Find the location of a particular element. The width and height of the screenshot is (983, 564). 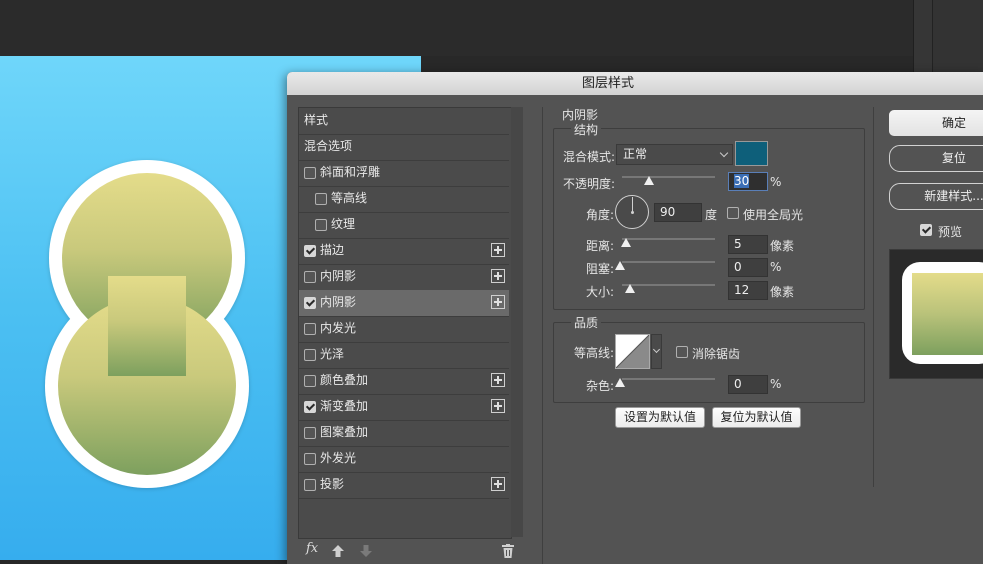

move-down-icon is located at coordinates (366, 551).